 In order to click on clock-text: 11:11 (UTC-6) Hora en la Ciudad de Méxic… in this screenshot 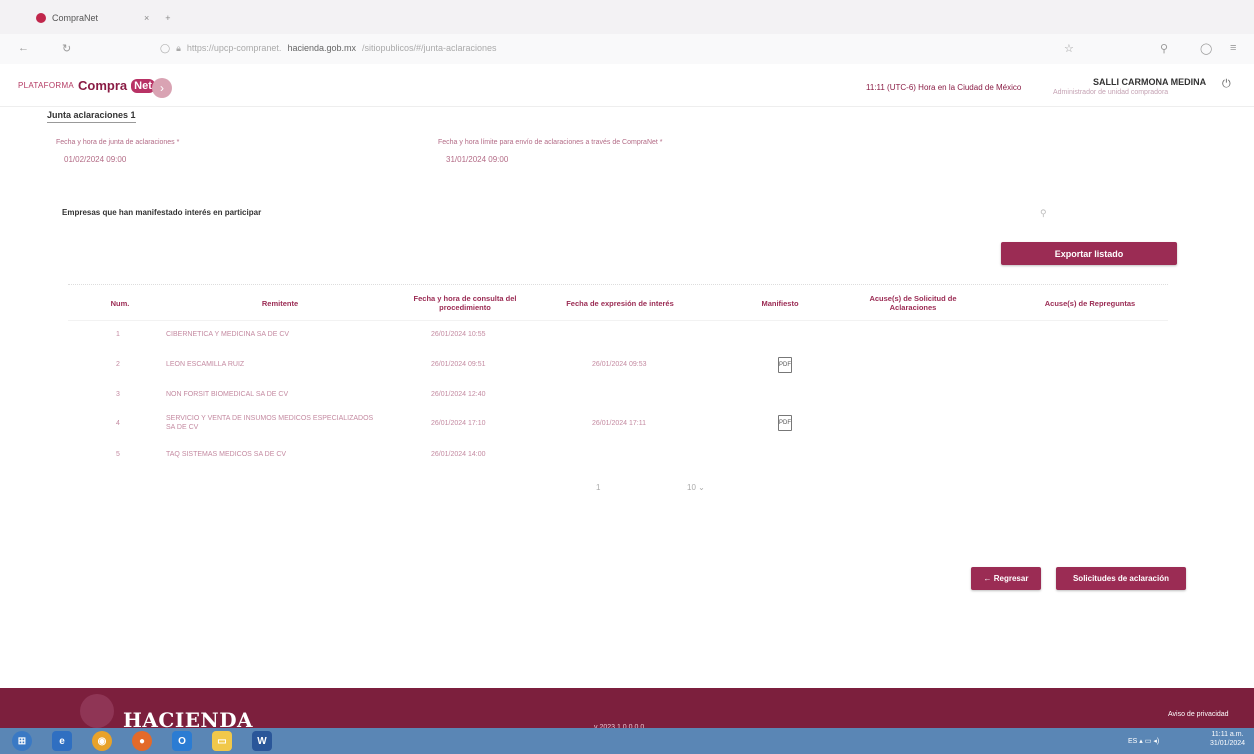, I will do `click(944, 87)`.